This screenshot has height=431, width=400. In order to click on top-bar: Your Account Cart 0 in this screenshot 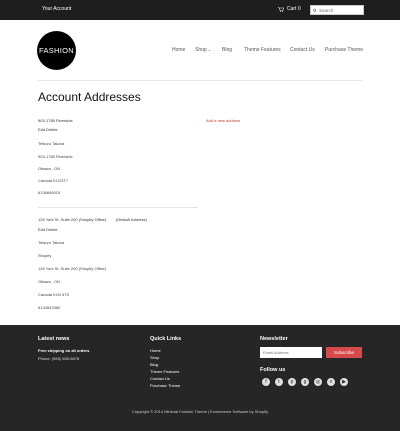, I will do `click(200, 10)`.